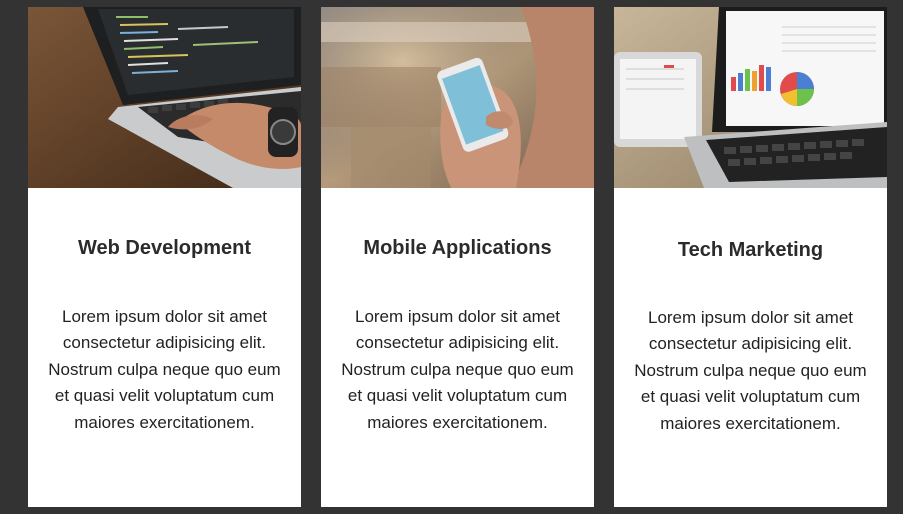  Describe the element at coordinates (750, 250) in the screenshot. I see `card-title: Tech Marketing` at that location.